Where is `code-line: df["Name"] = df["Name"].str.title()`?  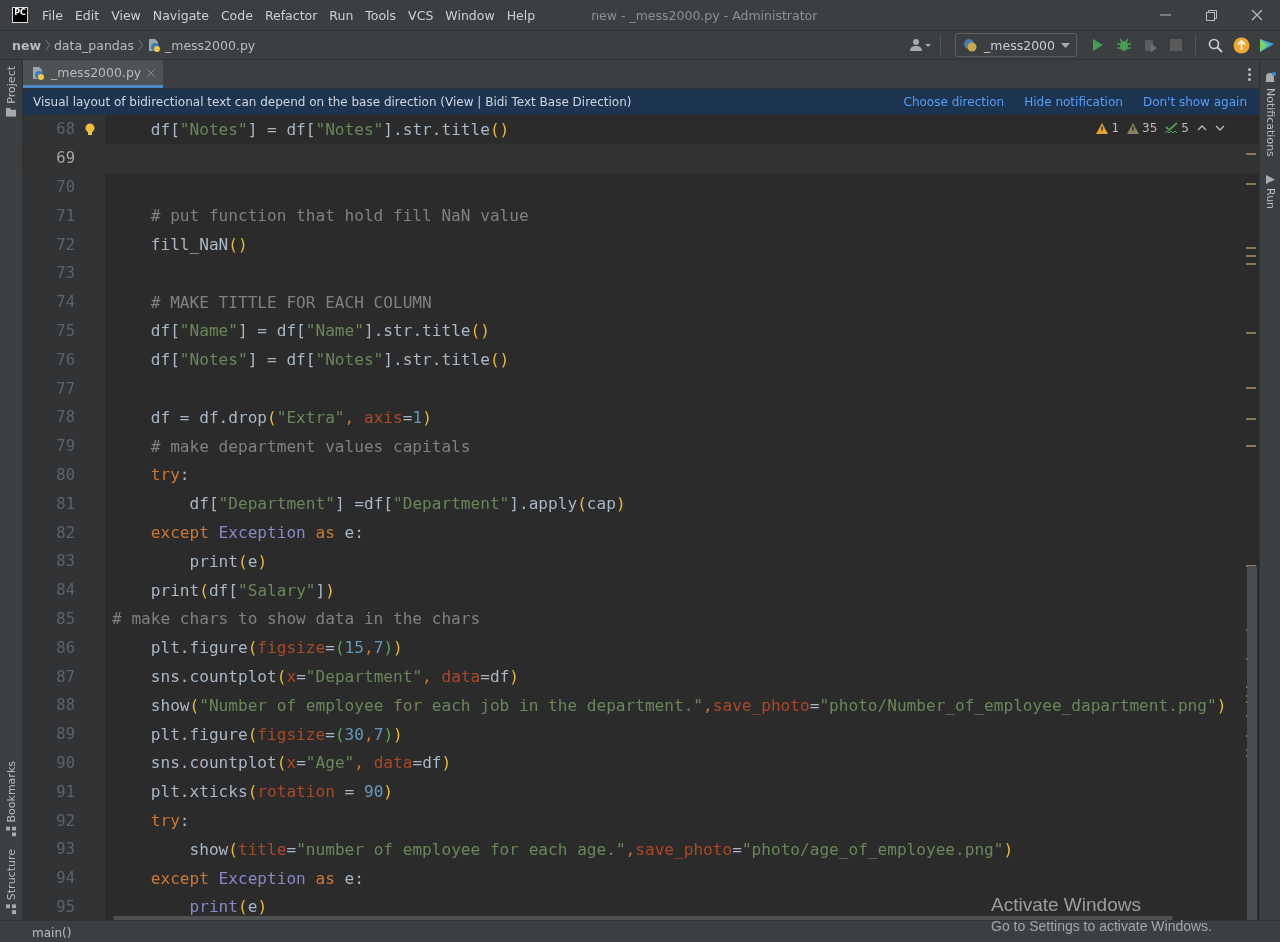
code-line: df["Name"] = df["Name"].str.title() is located at coordinates (319, 331).